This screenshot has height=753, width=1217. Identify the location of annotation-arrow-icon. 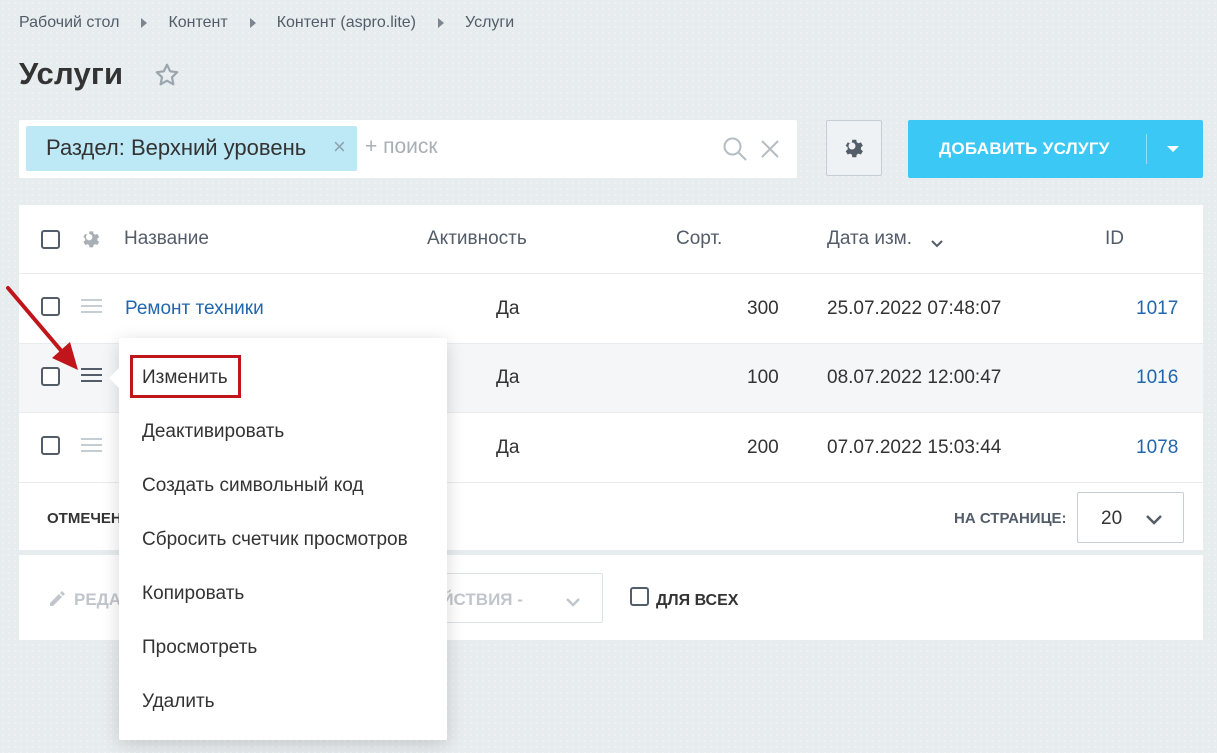
(45, 332).